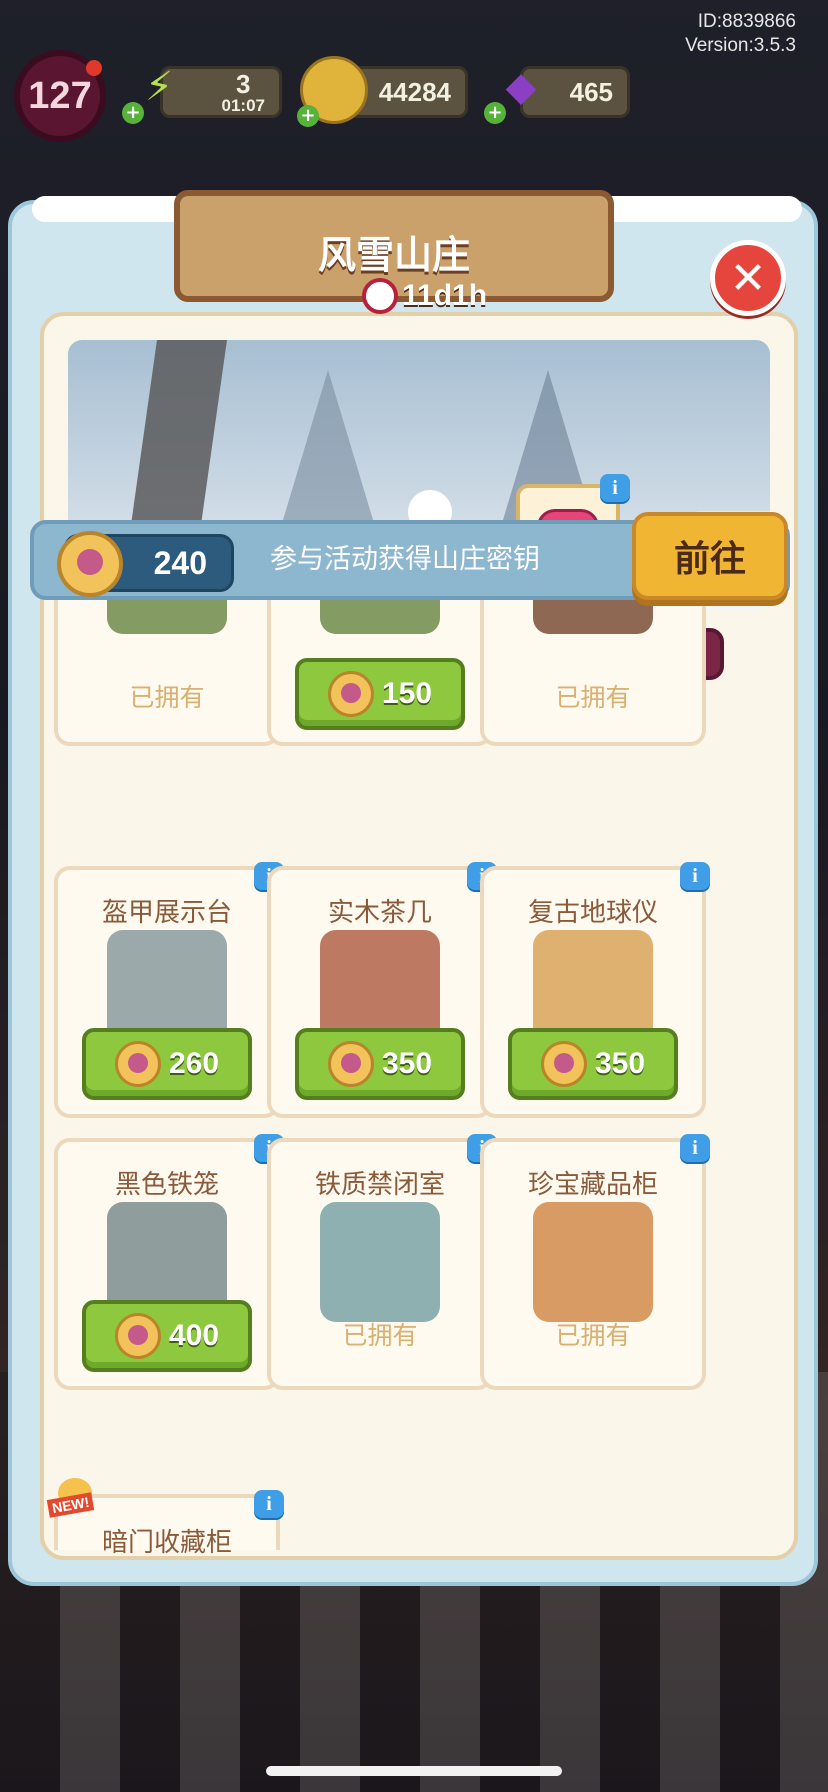  Describe the element at coordinates (592, 1185) in the screenshot. I see `item-name: 珍宝藏品柜` at that location.